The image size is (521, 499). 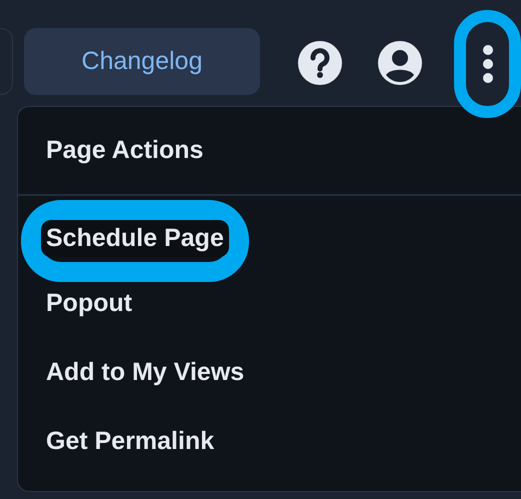 I want to click on menu-item: Schedule Page, so click(x=135, y=238).